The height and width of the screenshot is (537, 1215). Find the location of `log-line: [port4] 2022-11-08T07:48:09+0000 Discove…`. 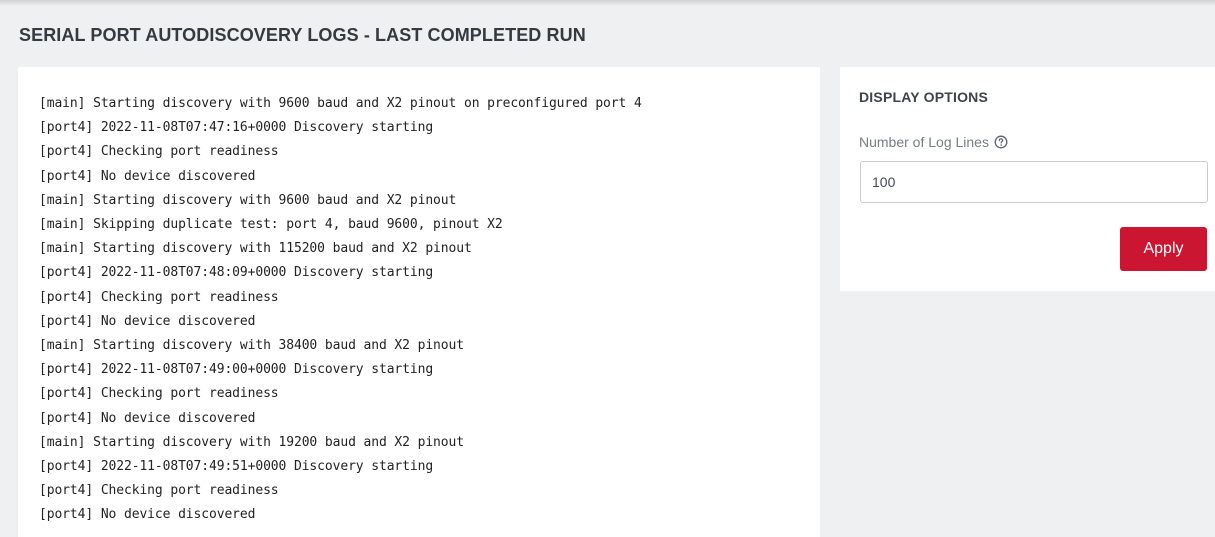

log-line: [port4] 2022-11-08T07:48:09+0000 Discove… is located at coordinates (236, 273).